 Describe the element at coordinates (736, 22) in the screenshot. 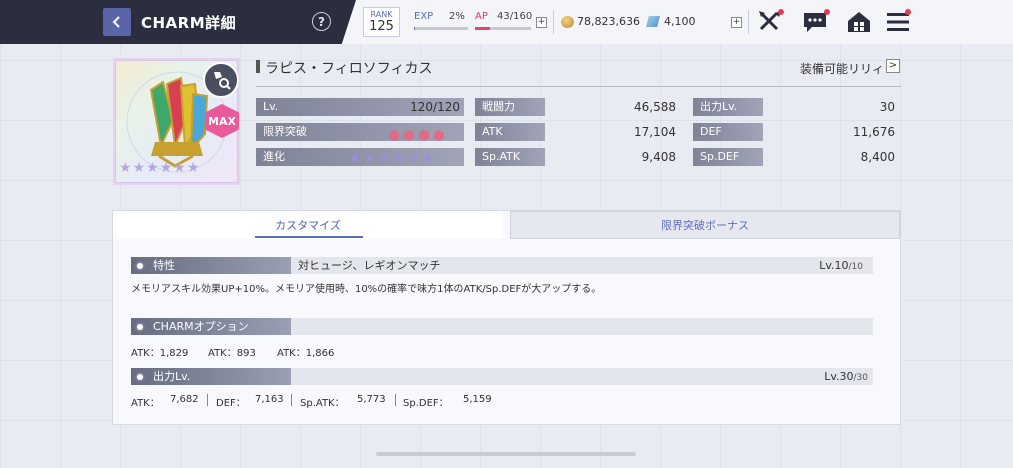

I see `gem-plus-button: +` at that location.